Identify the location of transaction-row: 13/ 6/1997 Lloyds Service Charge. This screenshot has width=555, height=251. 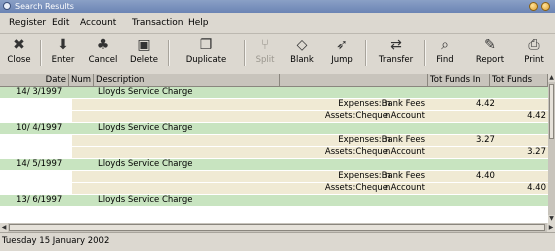
(274, 200).